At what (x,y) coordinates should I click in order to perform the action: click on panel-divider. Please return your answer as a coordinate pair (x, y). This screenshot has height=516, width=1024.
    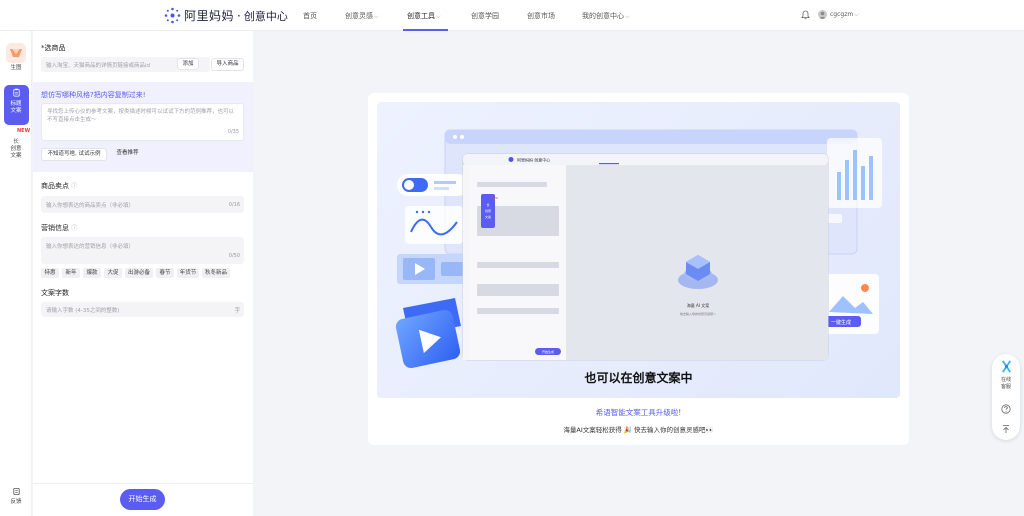
    Looking at the image, I should click on (143, 483).